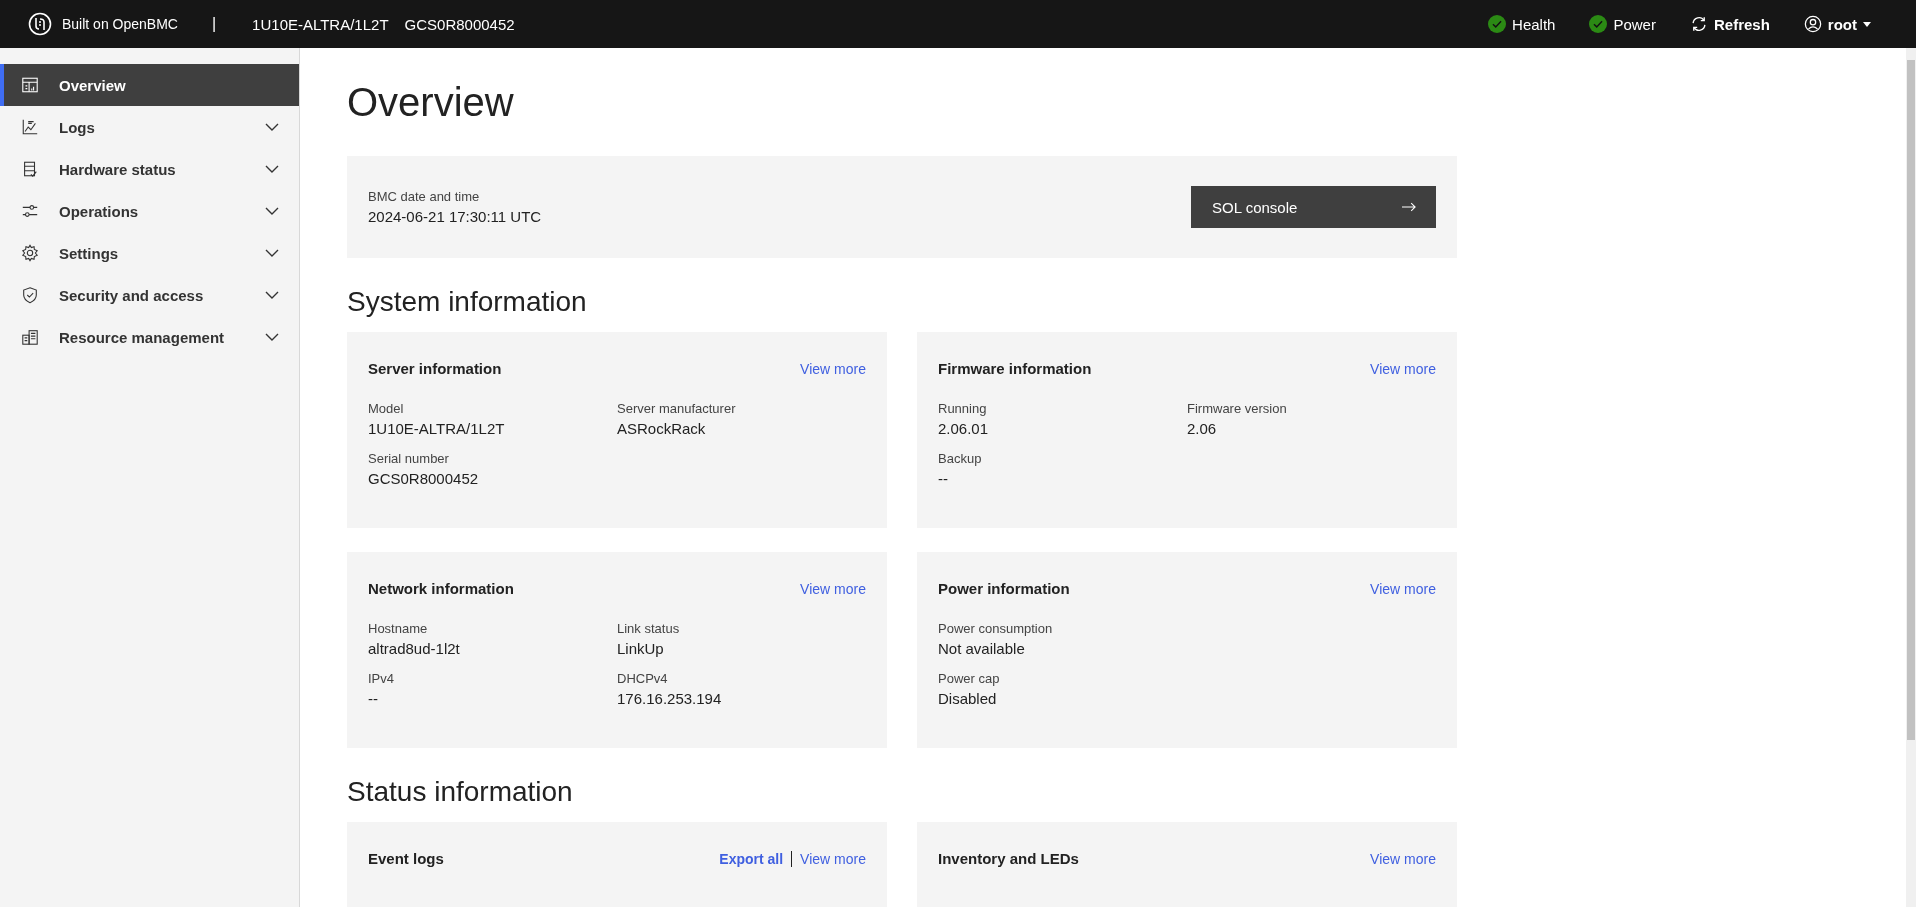 The image size is (1916, 907). What do you see at coordinates (1634, 24) in the screenshot?
I see `status-label: Power` at bounding box center [1634, 24].